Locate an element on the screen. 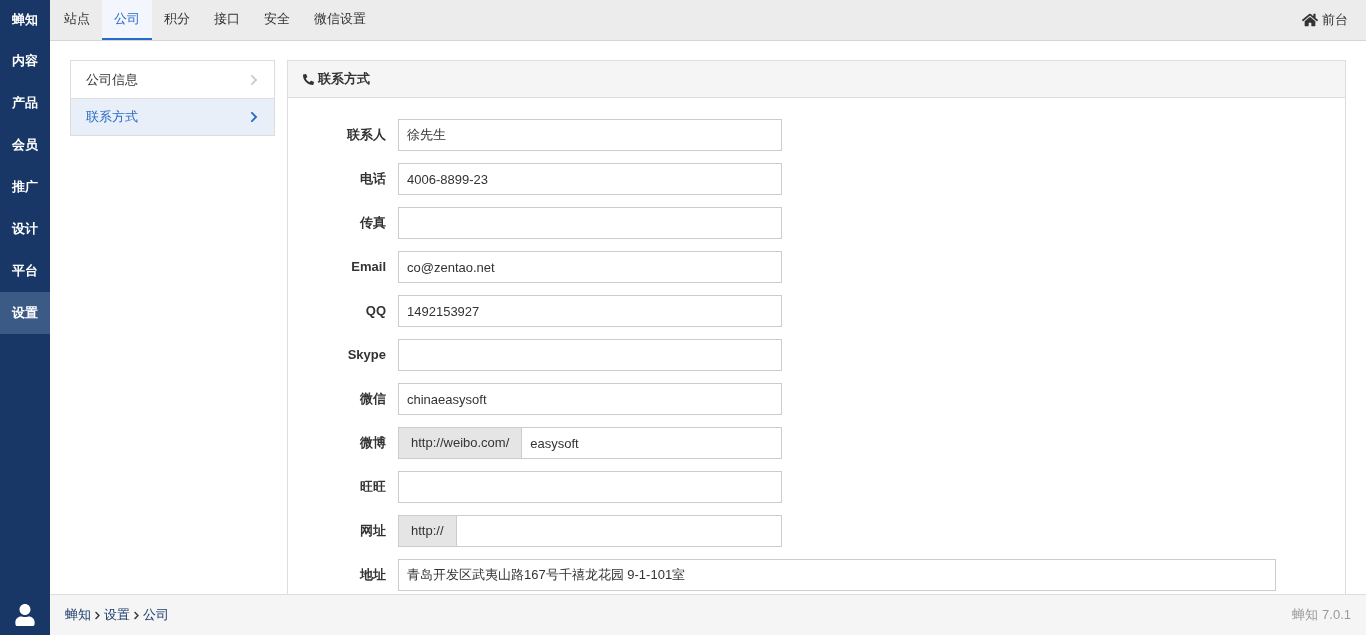 Image resolution: width=1366 pixels, height=635 pixels. sidebar-item: 内容 is located at coordinates (25, 61).